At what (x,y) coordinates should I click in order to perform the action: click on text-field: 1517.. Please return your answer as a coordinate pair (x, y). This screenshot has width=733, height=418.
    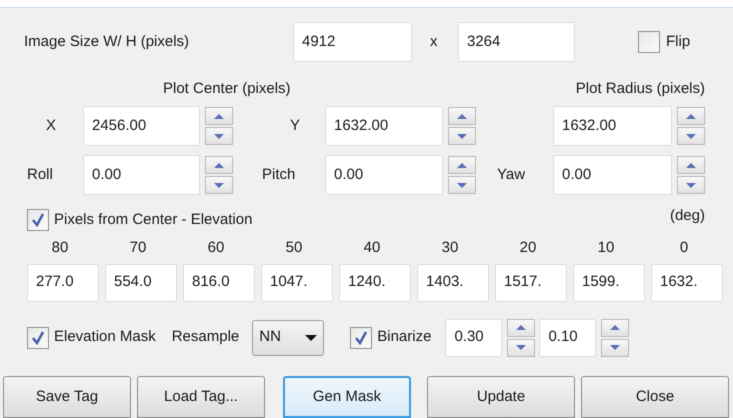
    Looking at the image, I should click on (531, 283).